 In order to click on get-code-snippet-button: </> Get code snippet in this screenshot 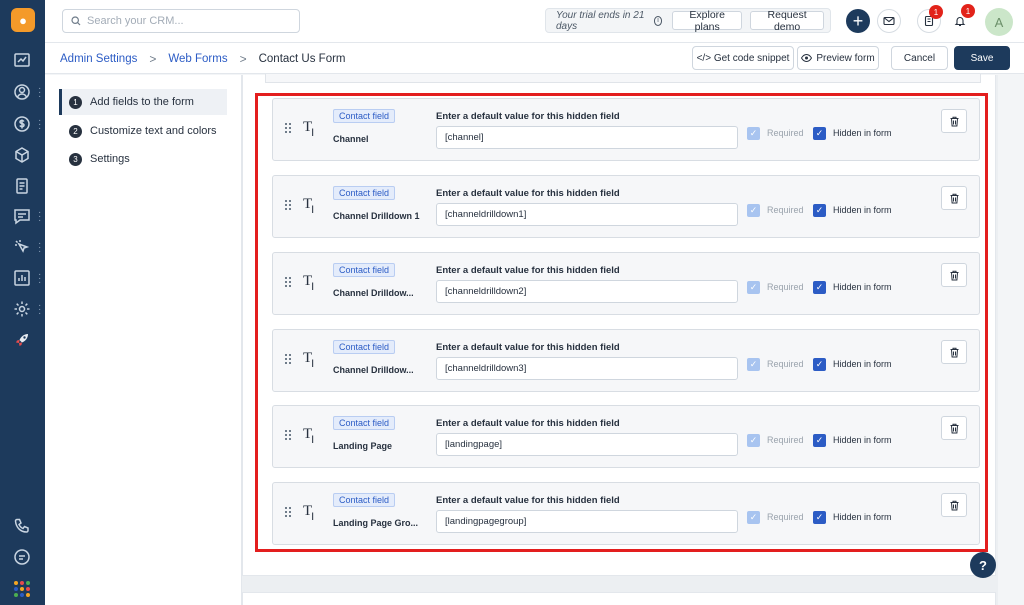, I will do `click(743, 58)`.